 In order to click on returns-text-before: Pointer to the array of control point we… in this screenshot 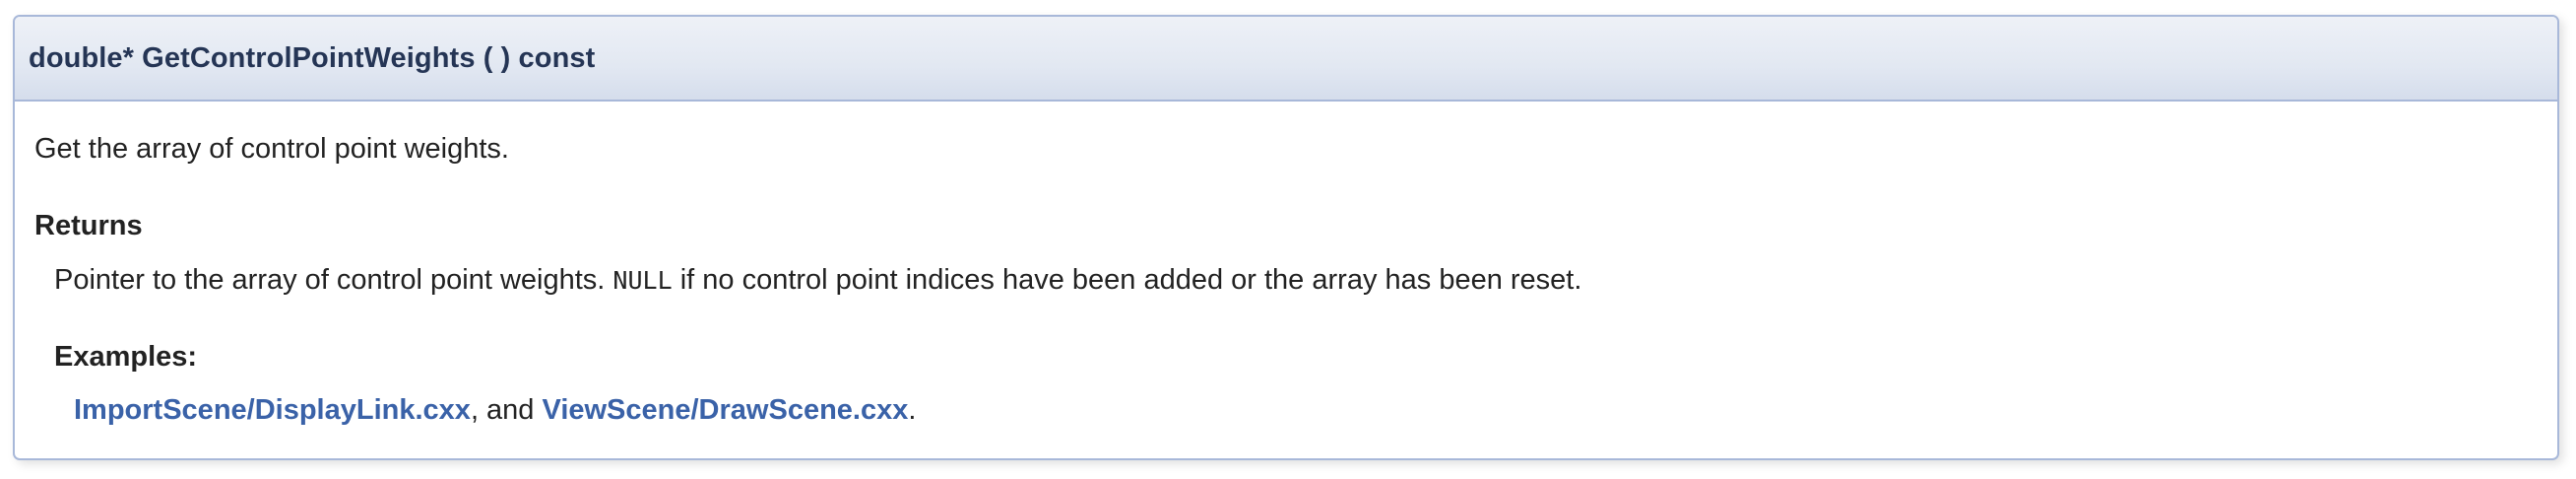, I will do `click(330, 280)`.